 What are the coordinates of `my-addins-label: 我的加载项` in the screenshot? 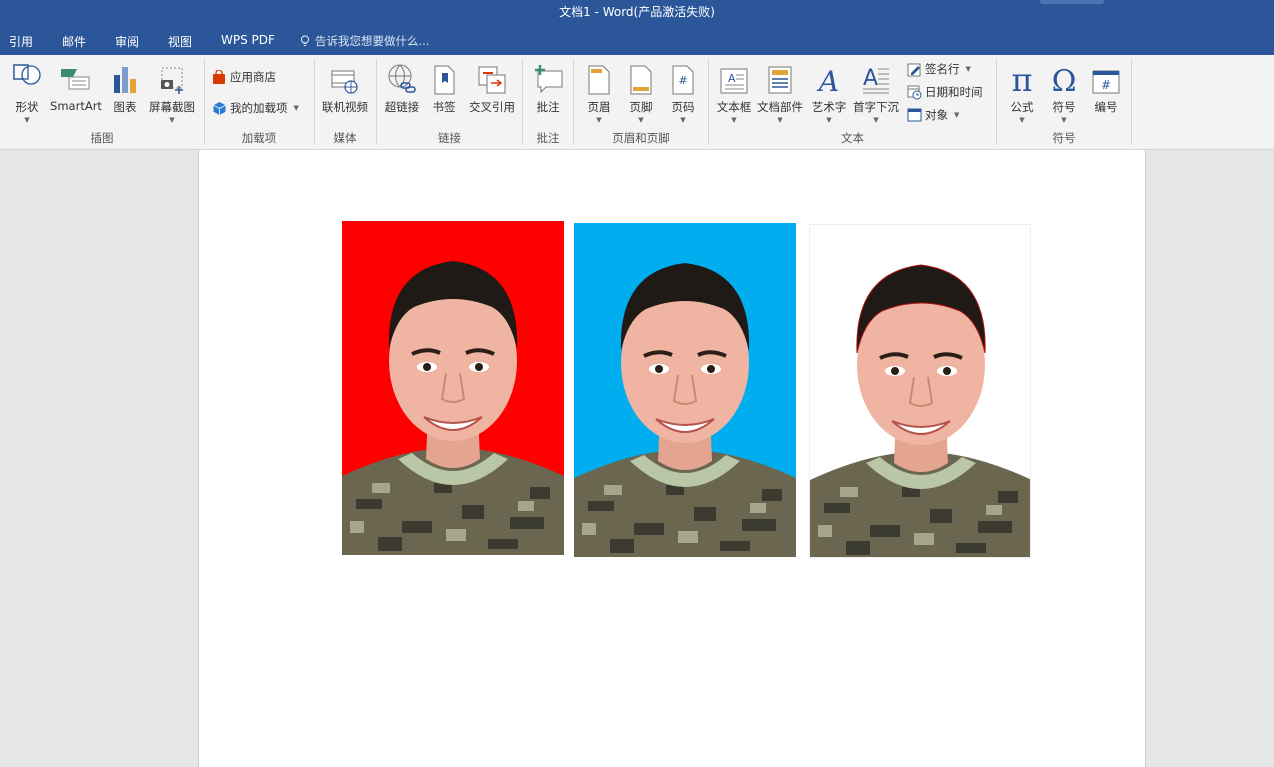 It's located at (259, 108).